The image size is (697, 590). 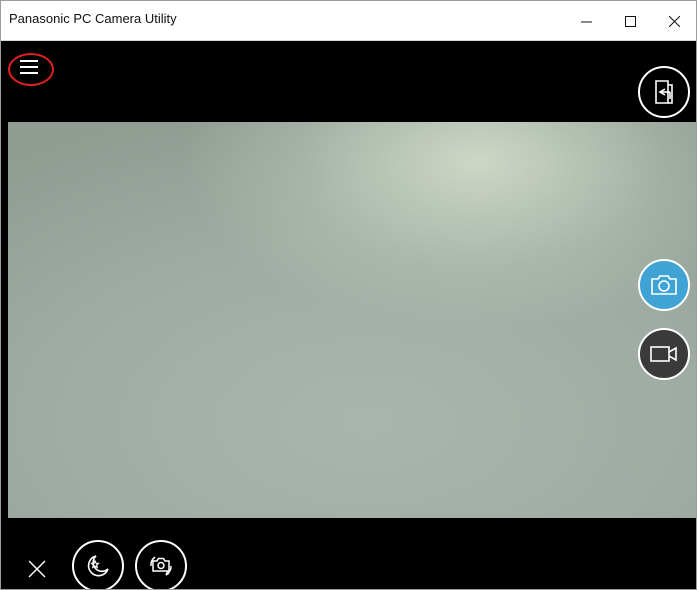 I want to click on maximize-icon, so click(x=630, y=21).